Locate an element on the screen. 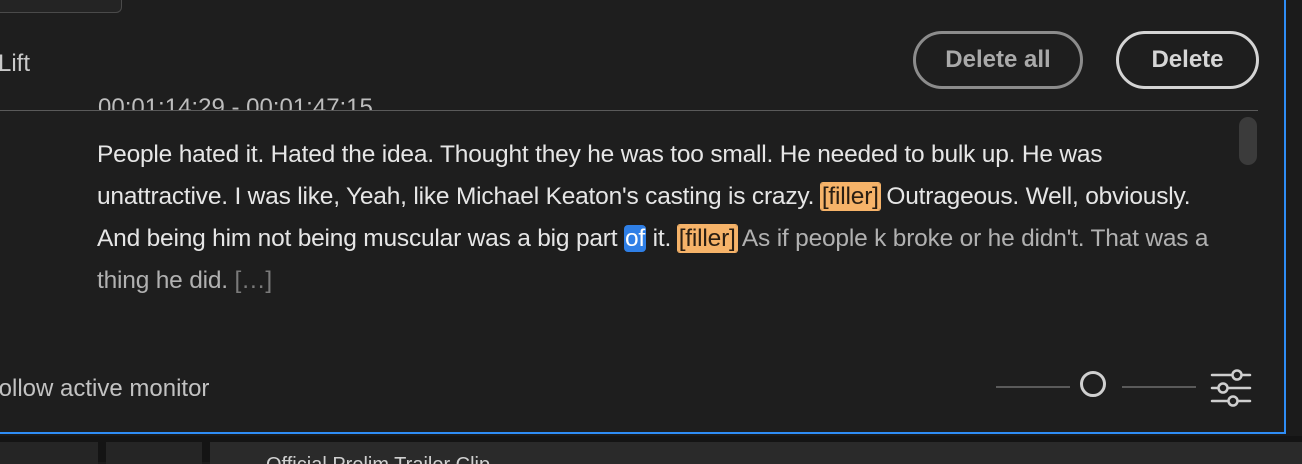 The width and height of the screenshot is (1302, 464). bottom-tab-label: Official Prelim Trailer Clip is located at coordinates (378, 459).